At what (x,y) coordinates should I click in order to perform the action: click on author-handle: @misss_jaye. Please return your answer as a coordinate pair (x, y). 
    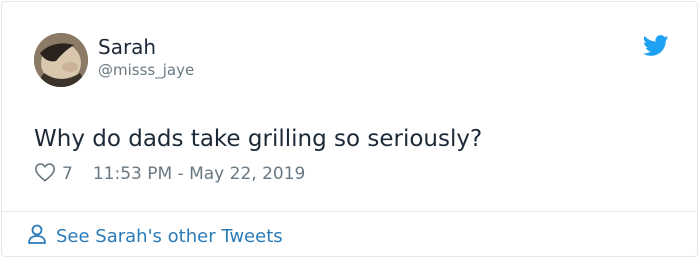
    Looking at the image, I should click on (146, 70).